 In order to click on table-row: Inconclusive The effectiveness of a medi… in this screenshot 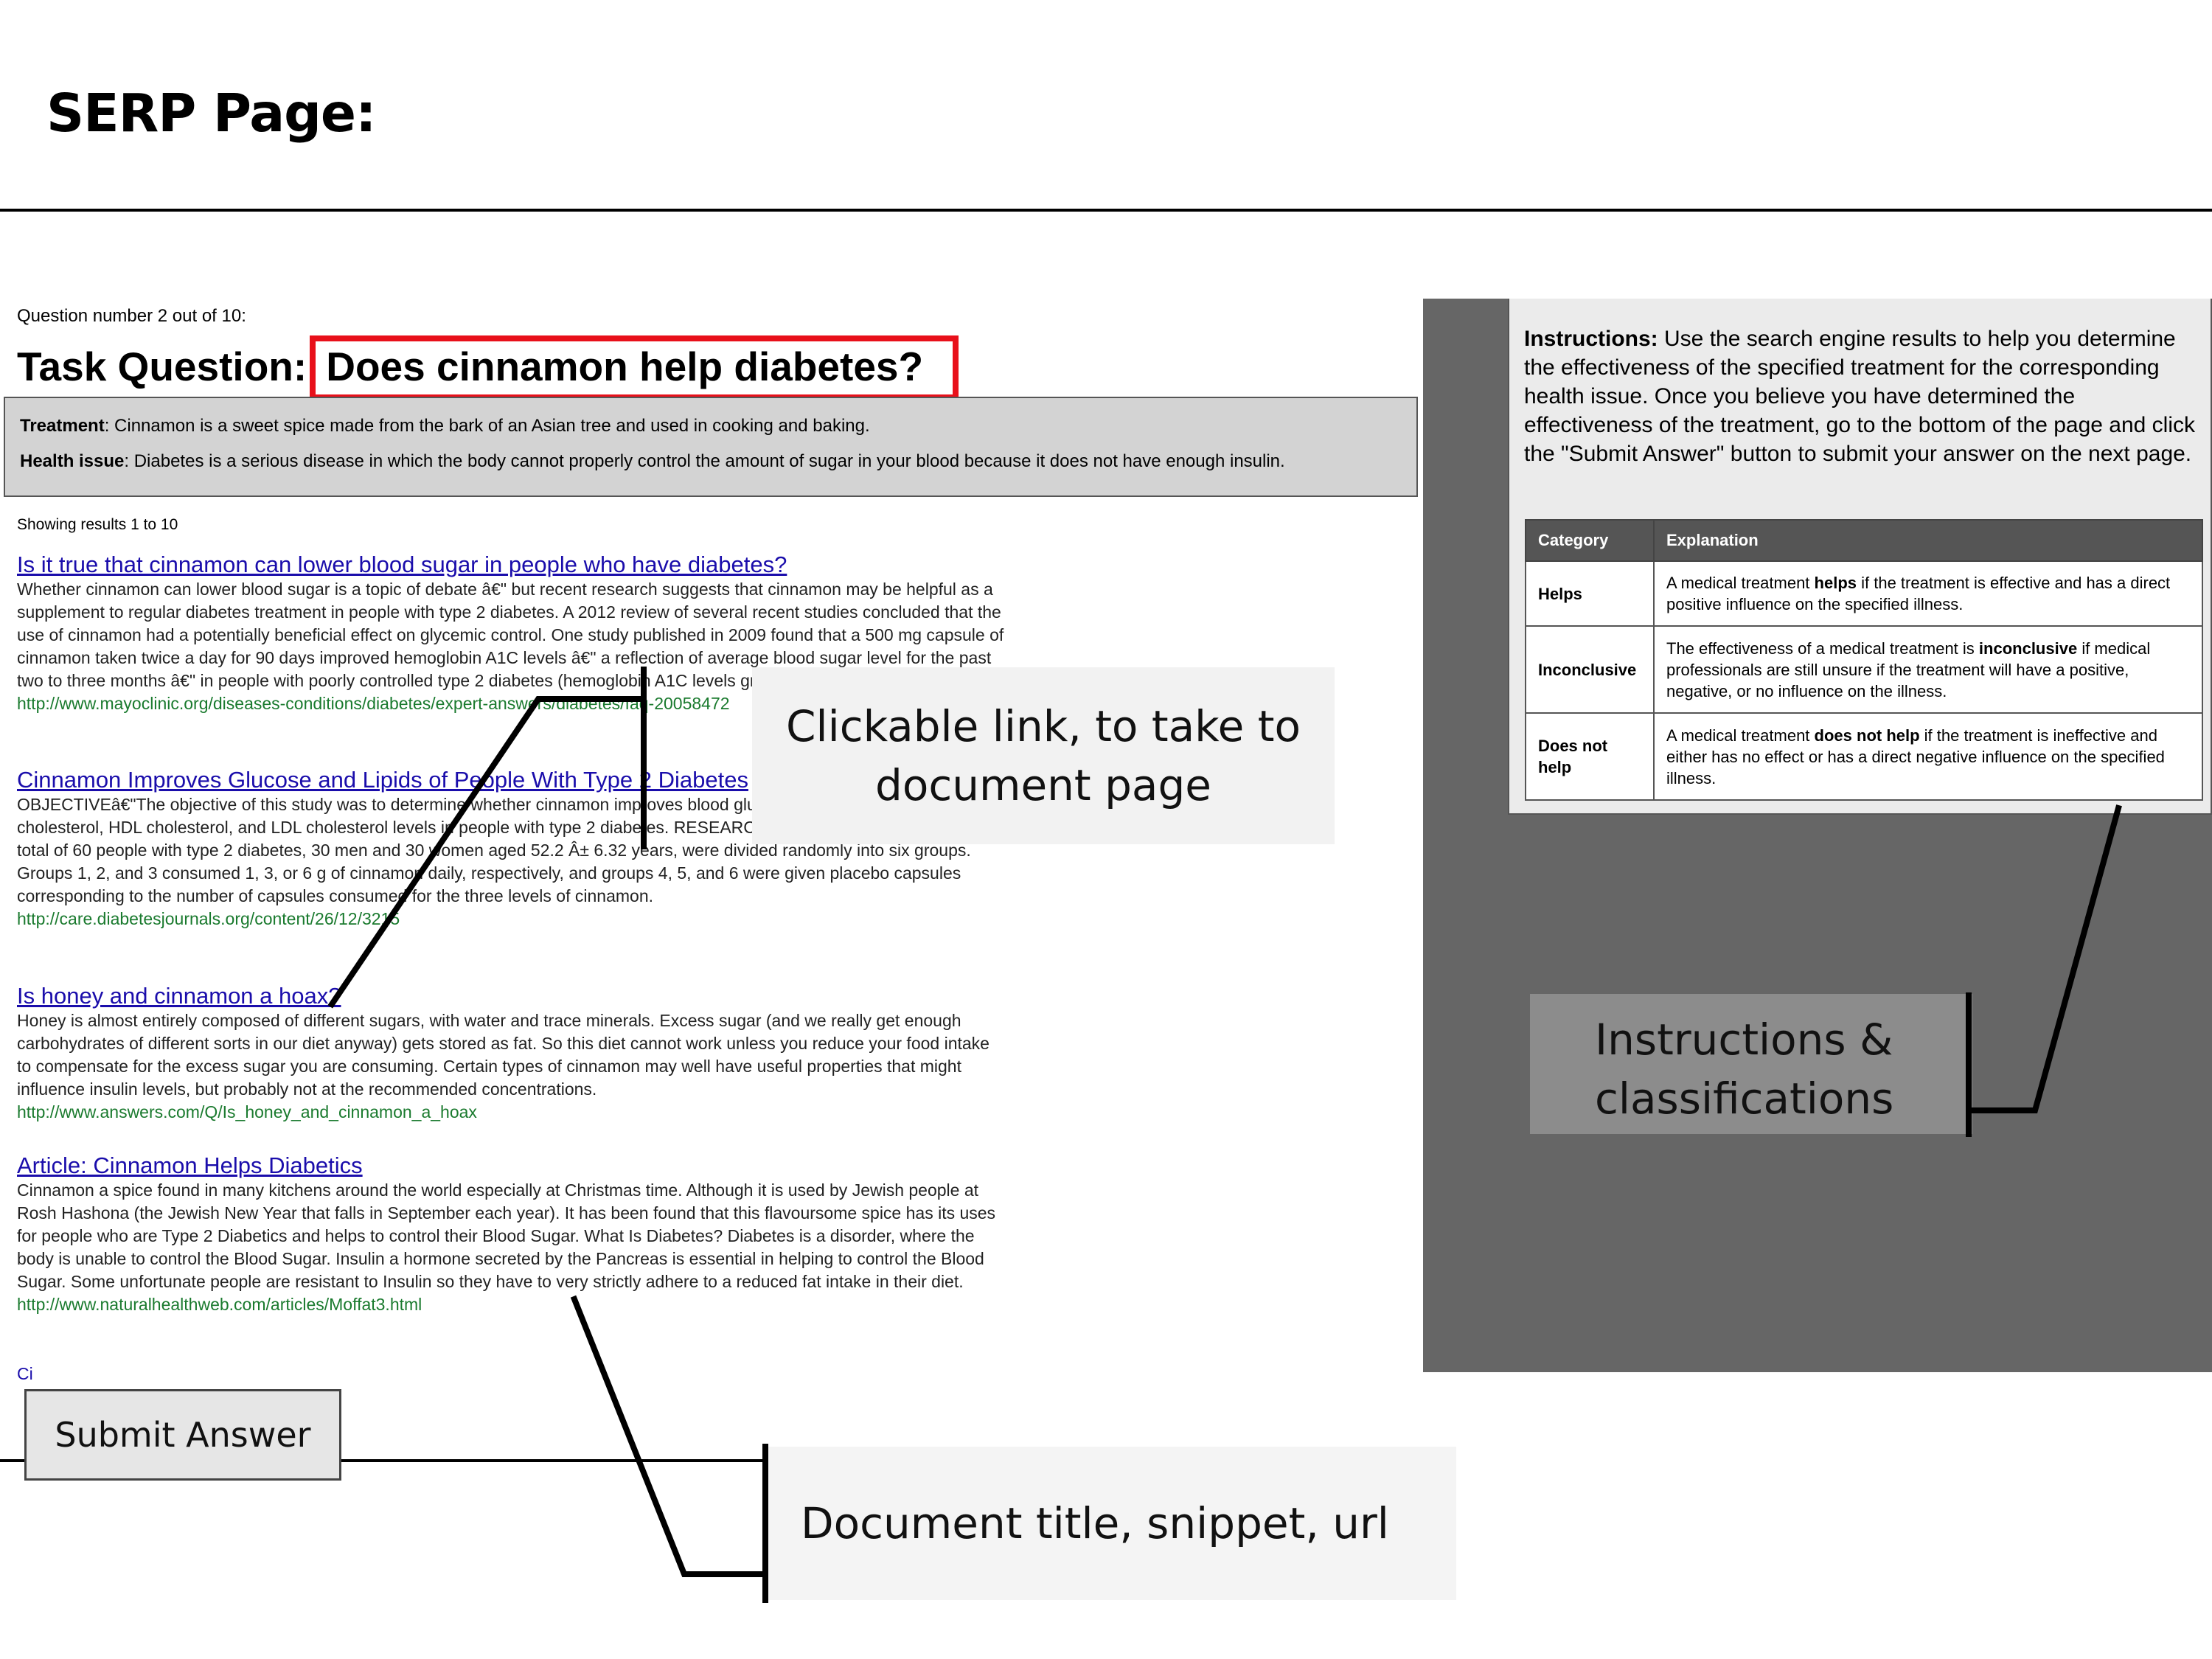, I will do `click(1864, 669)`.